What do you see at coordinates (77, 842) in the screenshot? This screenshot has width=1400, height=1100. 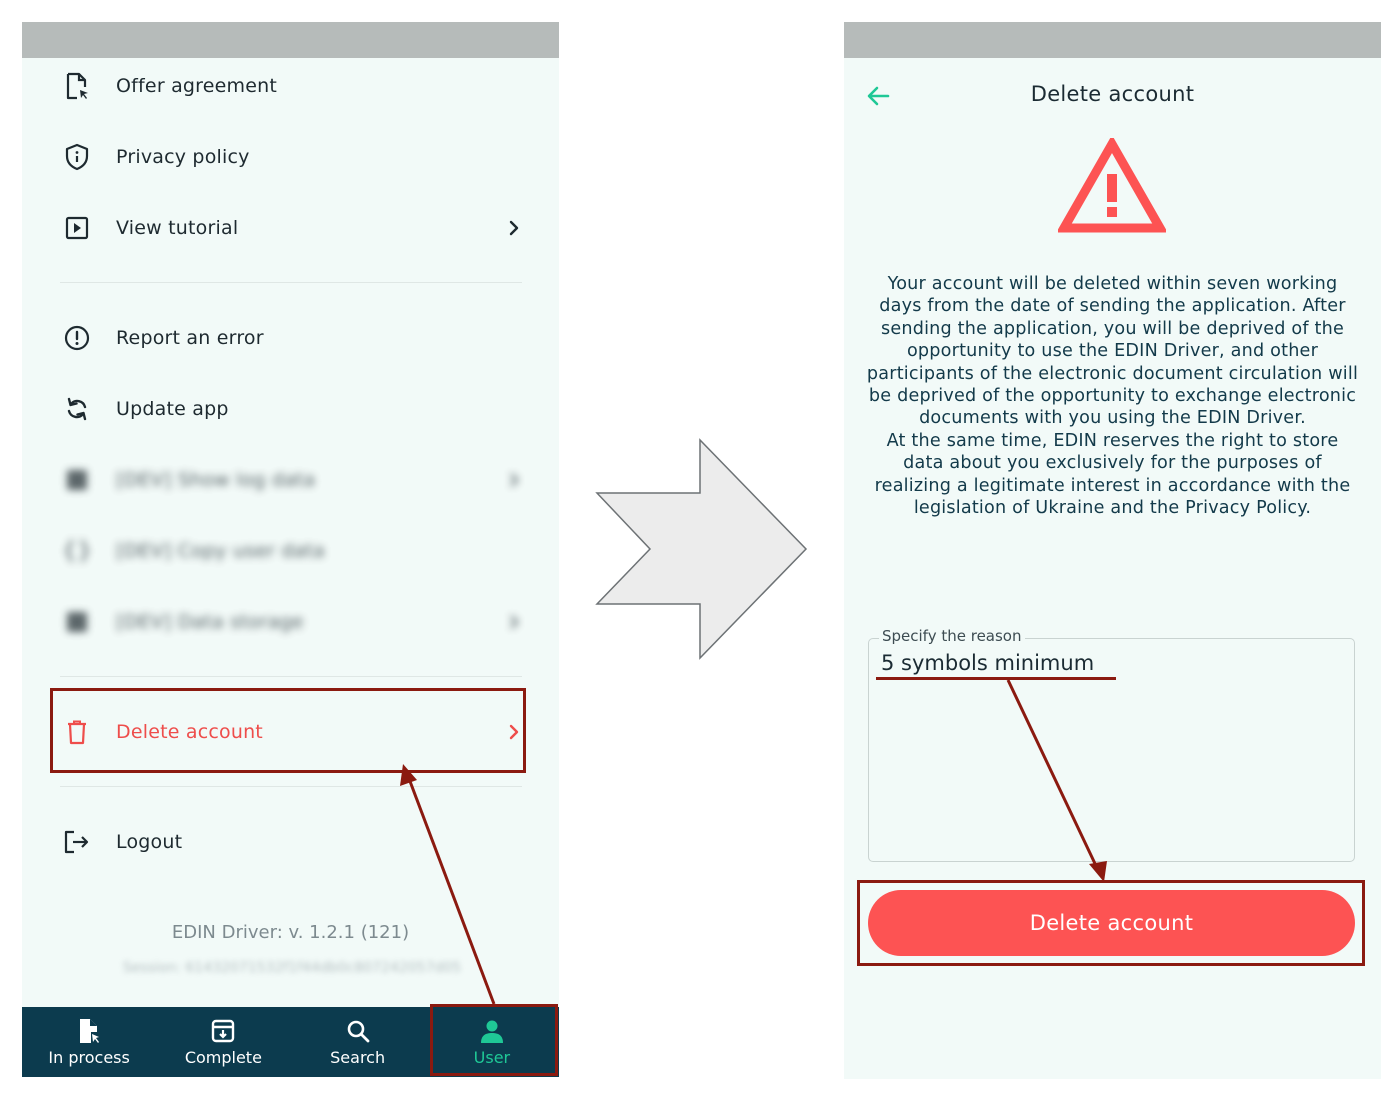 I see `logout-icon` at bounding box center [77, 842].